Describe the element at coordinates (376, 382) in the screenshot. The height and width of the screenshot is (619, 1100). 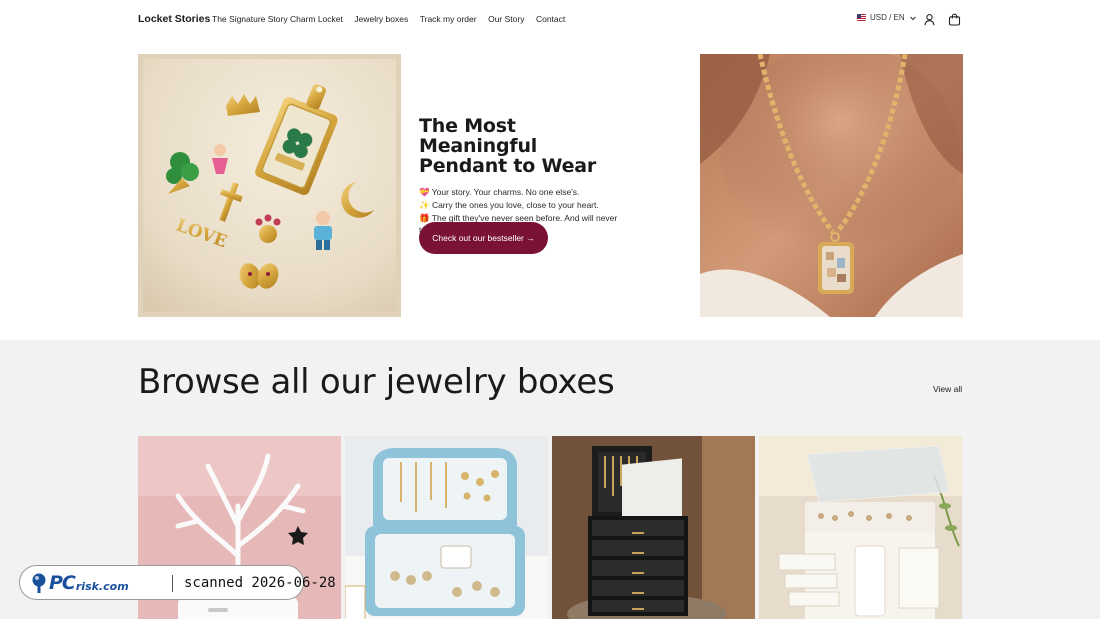
I see `browse-title: Browse all our jewelry boxes` at that location.